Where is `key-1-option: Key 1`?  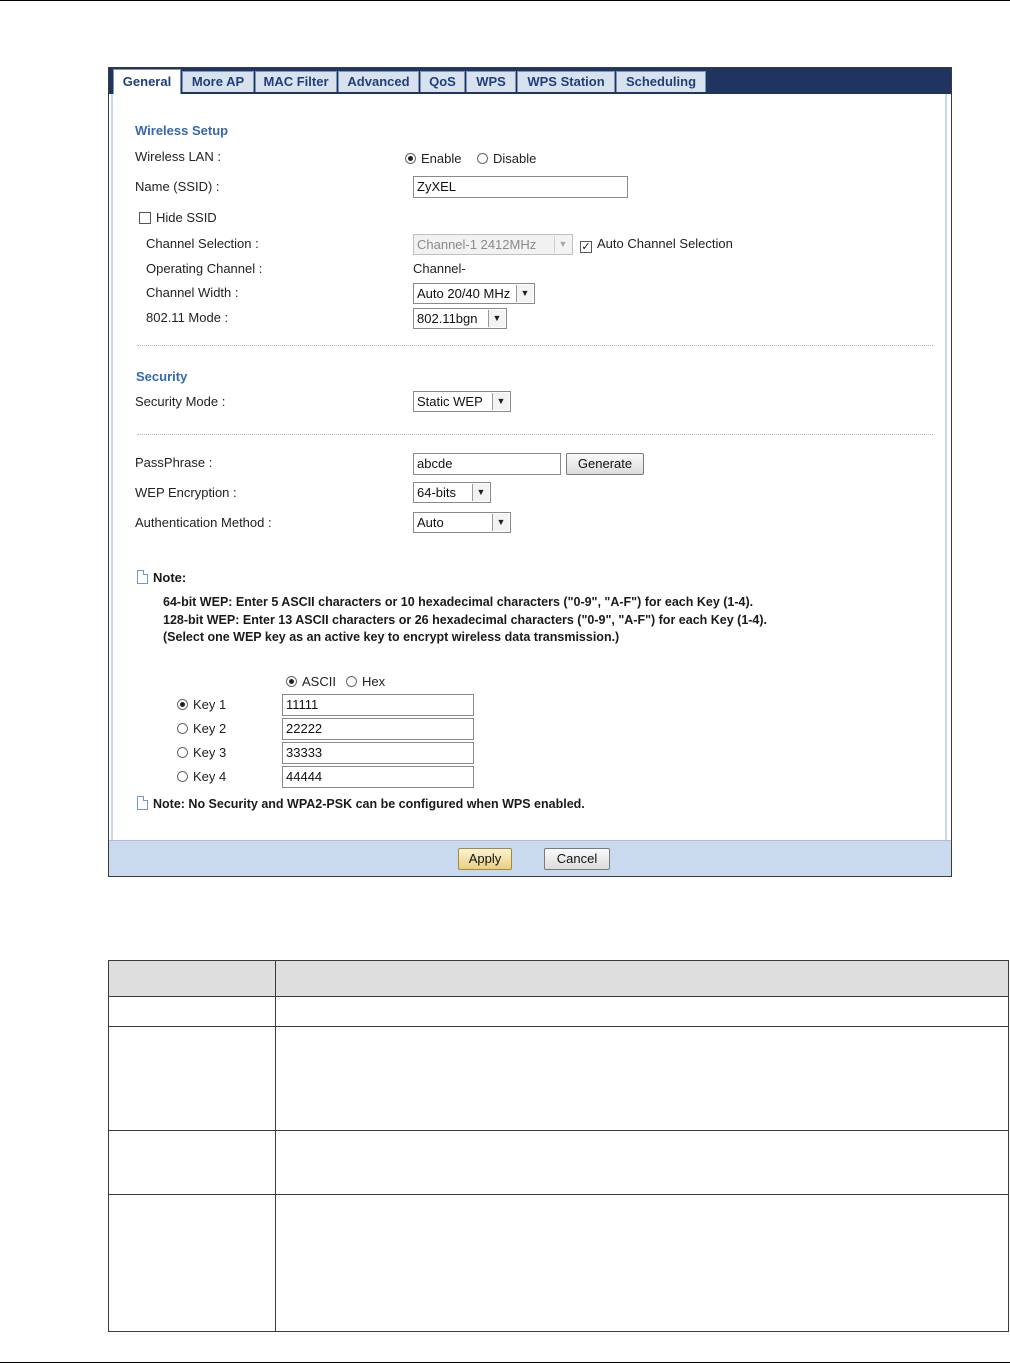 key-1-option: Key 1 is located at coordinates (201, 704).